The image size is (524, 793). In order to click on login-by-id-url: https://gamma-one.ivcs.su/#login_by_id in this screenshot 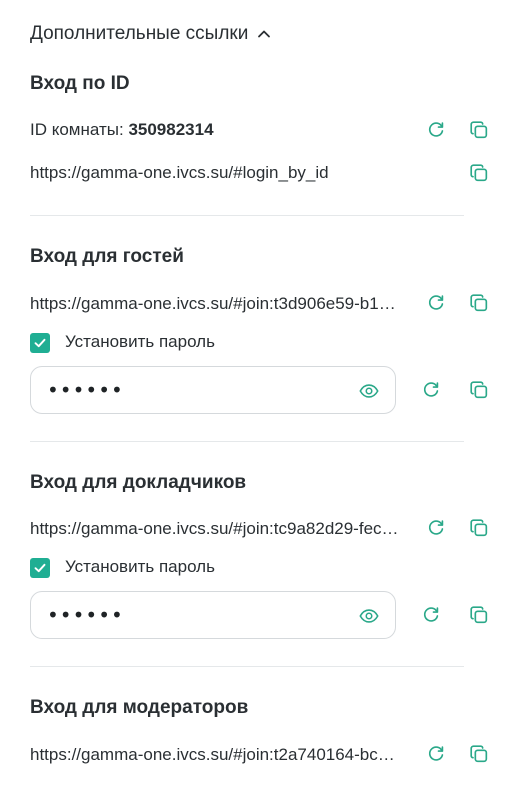, I will do `click(179, 172)`.